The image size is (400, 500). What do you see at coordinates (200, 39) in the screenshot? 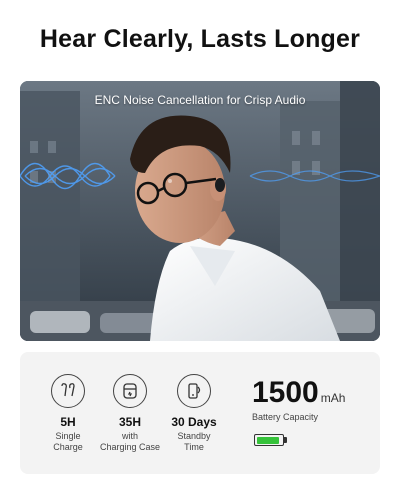
I see `page-headline: Hear Clearly, Lasts Longer` at bounding box center [200, 39].